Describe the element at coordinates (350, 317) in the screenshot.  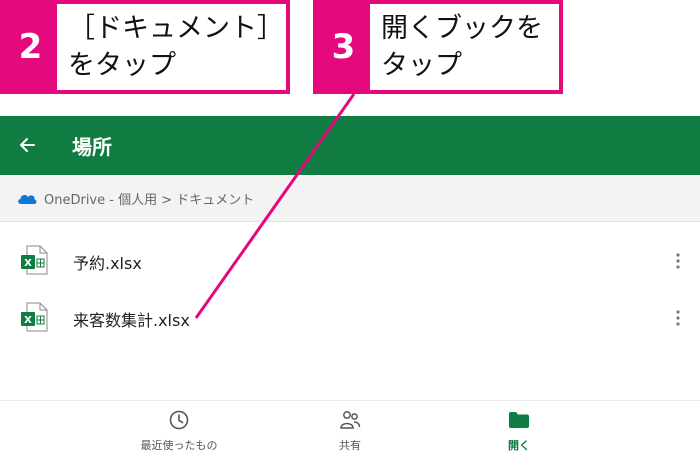
I see `file-row: X 来客数集計.xlsx` at that location.